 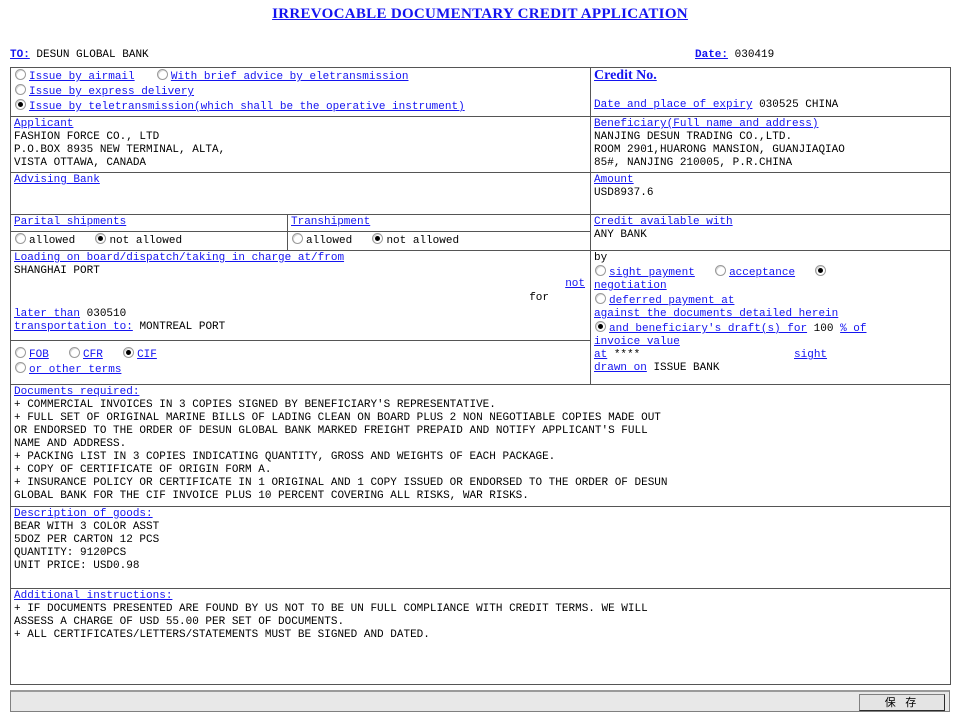 What do you see at coordinates (770, 300) in the screenshot?
I see `payment-method-row-2: deferred payment at` at bounding box center [770, 300].